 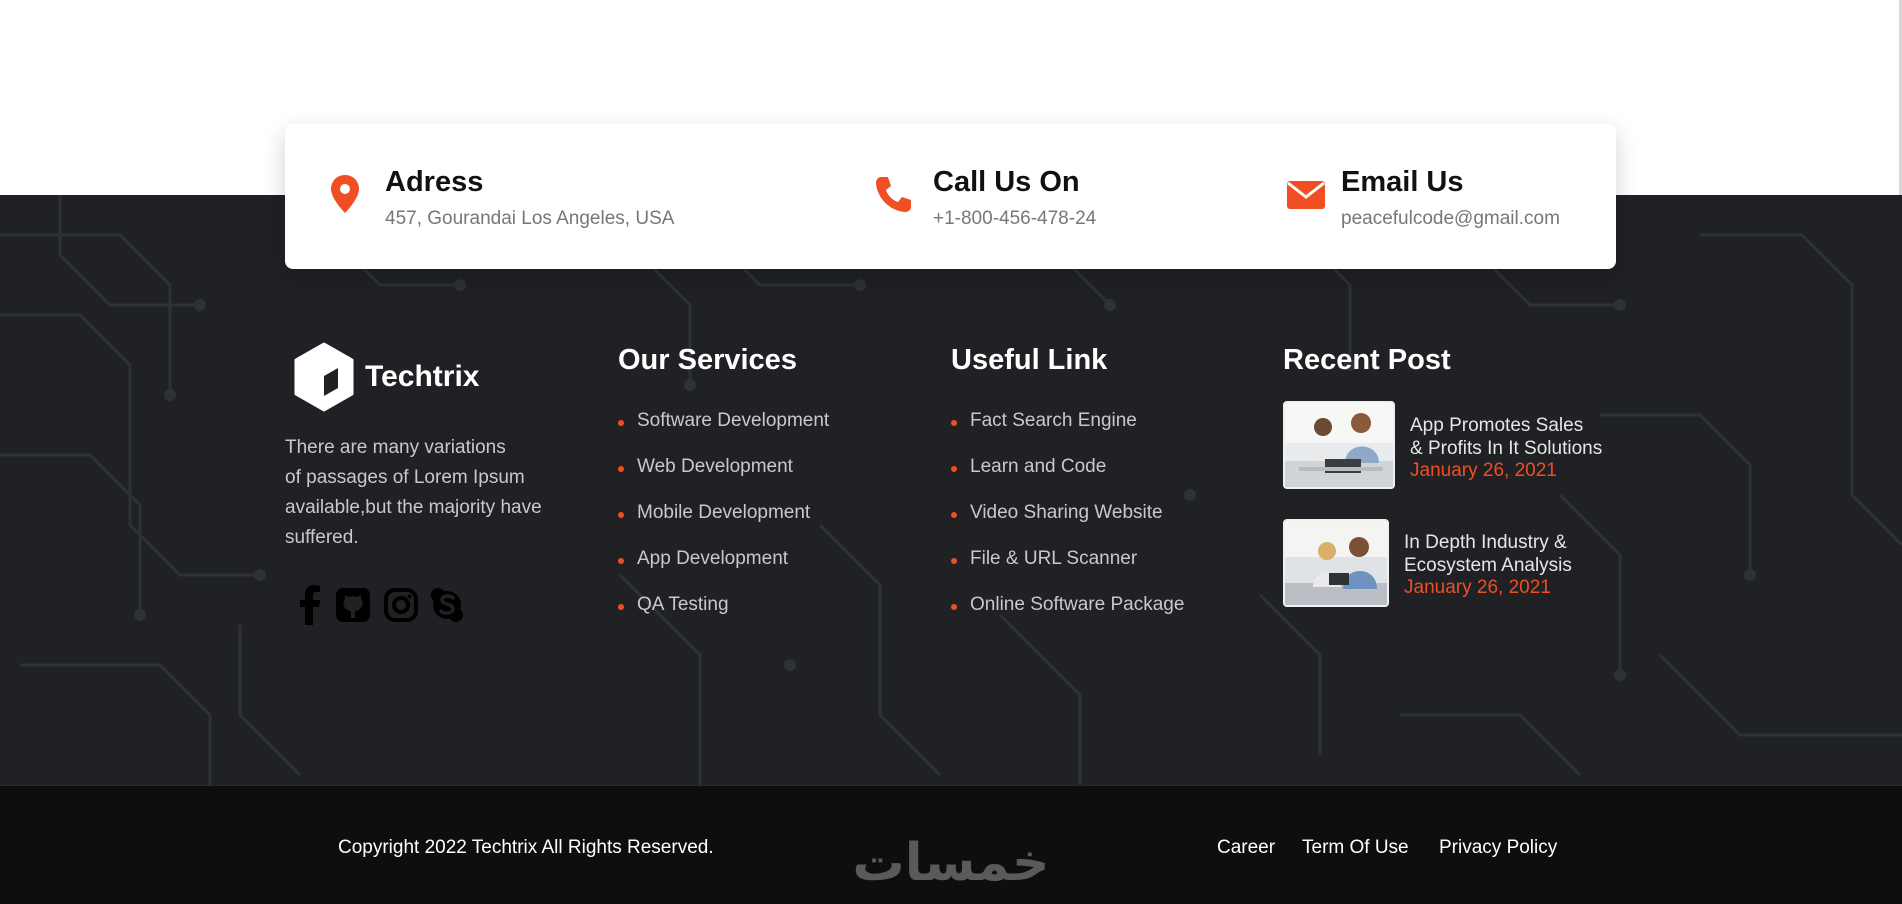 What do you see at coordinates (311, 605) in the screenshot?
I see `facebook-icon` at bounding box center [311, 605].